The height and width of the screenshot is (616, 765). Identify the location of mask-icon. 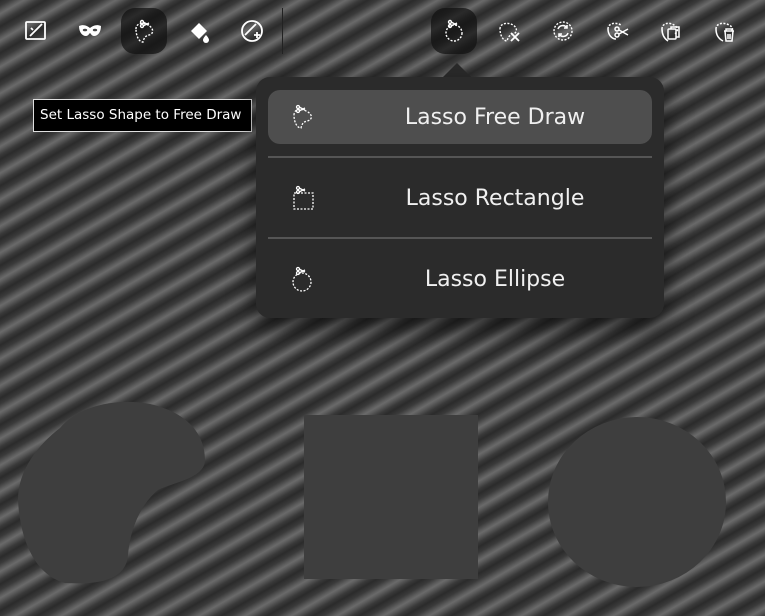
(90, 30).